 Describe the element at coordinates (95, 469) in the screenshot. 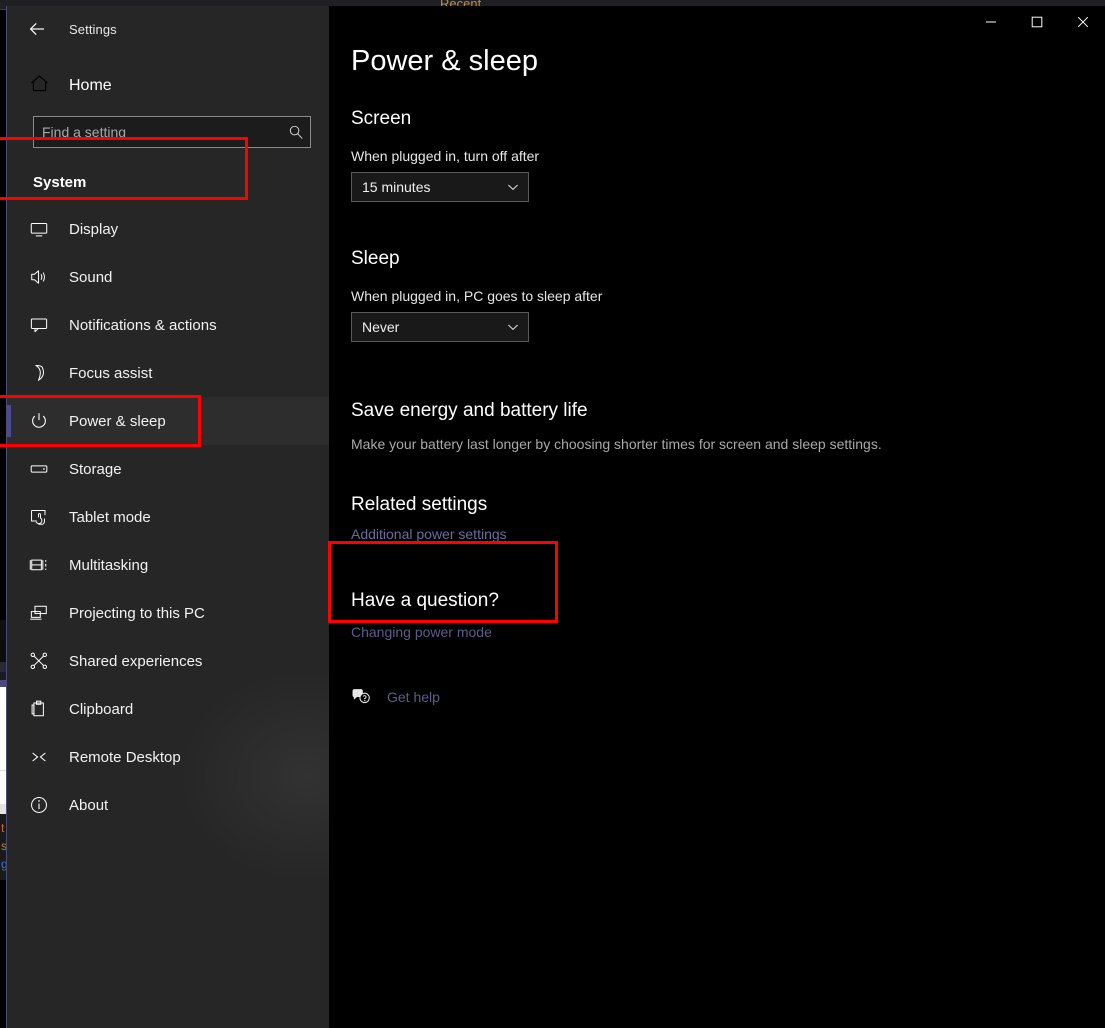

I see `sidebar-item-label: Storage` at that location.